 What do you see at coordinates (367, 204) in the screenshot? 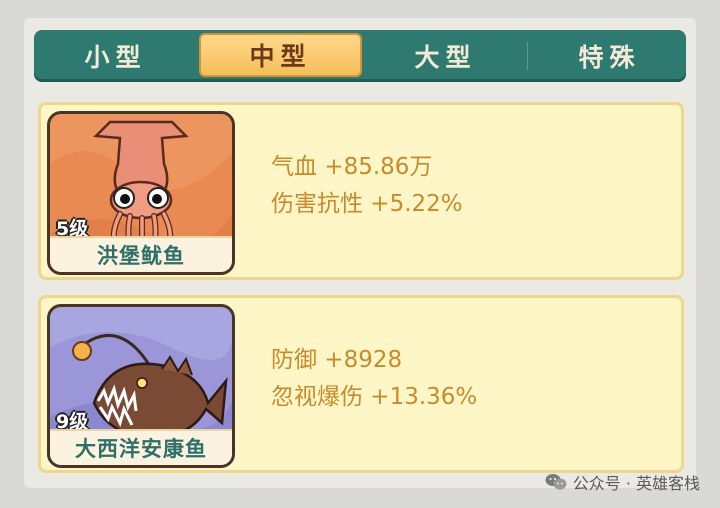
I see `stat-line: 伤害抗性 +5.22%` at bounding box center [367, 204].